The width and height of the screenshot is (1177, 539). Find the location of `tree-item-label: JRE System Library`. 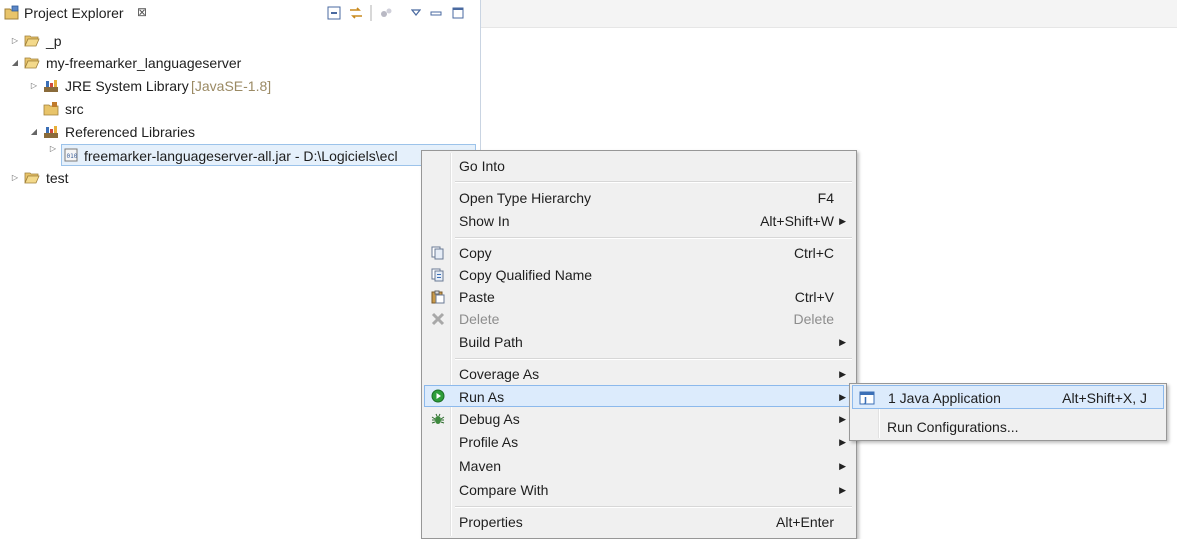

tree-item-label: JRE System Library is located at coordinates (127, 86).